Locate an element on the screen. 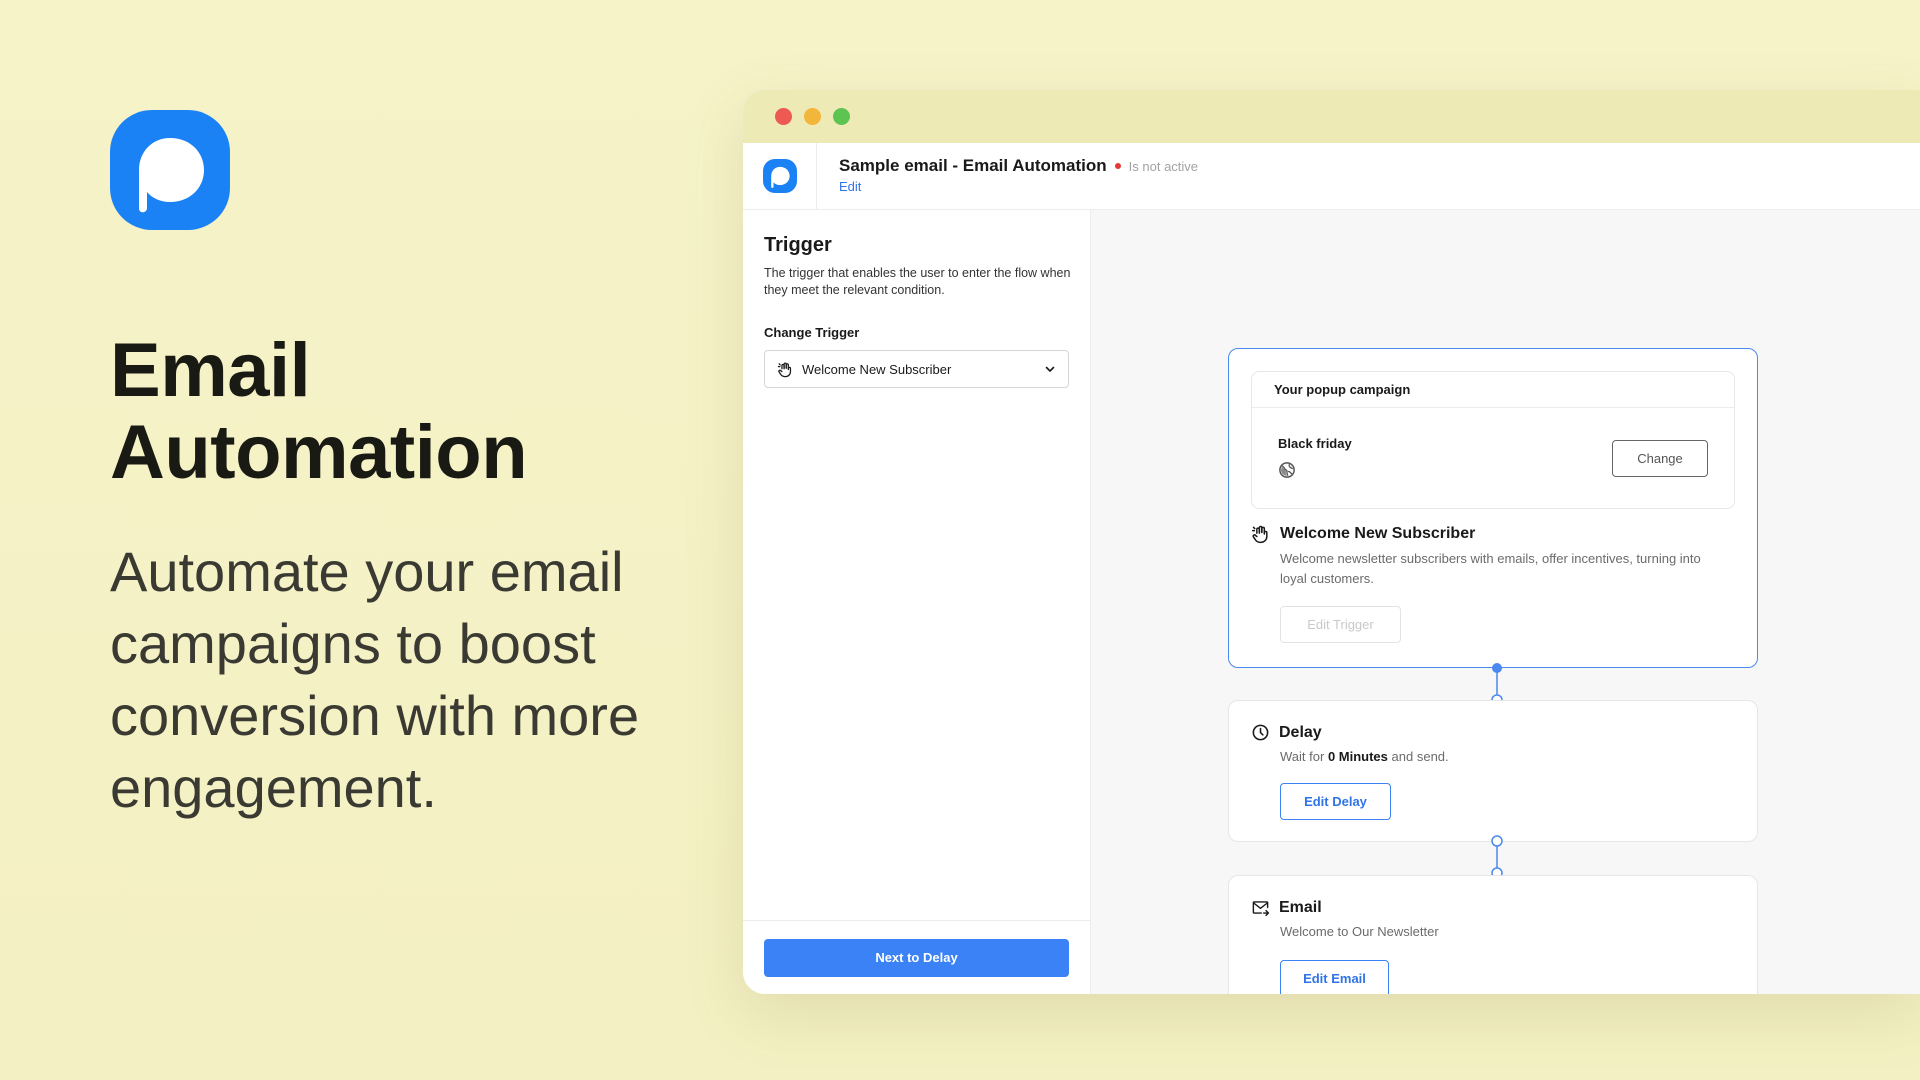 The image size is (1920, 1080). hero-title: Email Automation is located at coordinates (319, 411).